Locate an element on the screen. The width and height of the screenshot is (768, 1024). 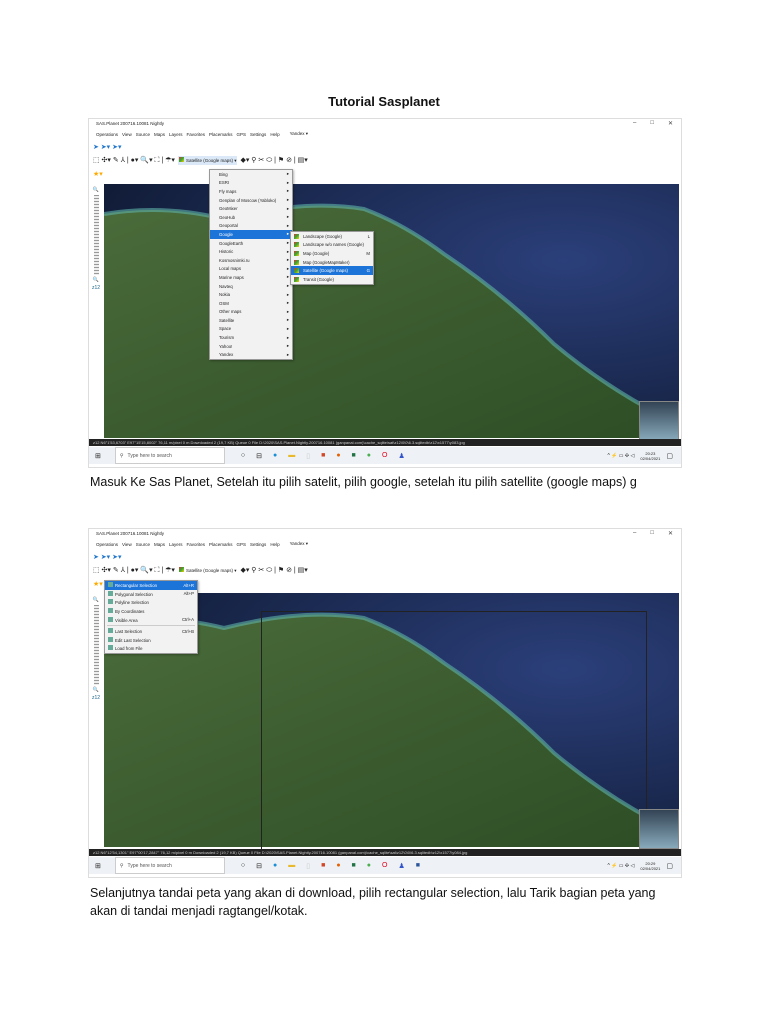
search-provider-dropdown: Yandex ▾ is located at coordinates (299, 544).